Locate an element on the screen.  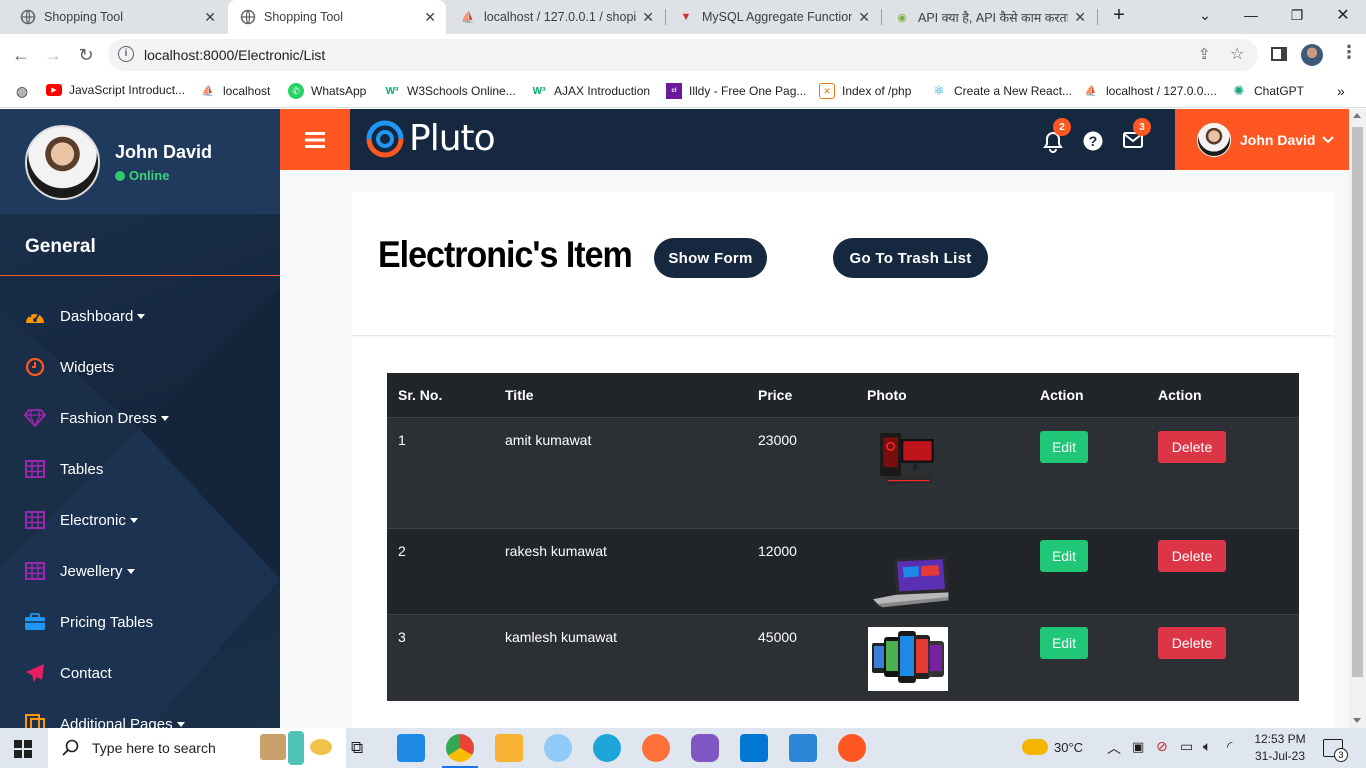
webcam-icon: ▣ is located at coordinates (1138, 747).